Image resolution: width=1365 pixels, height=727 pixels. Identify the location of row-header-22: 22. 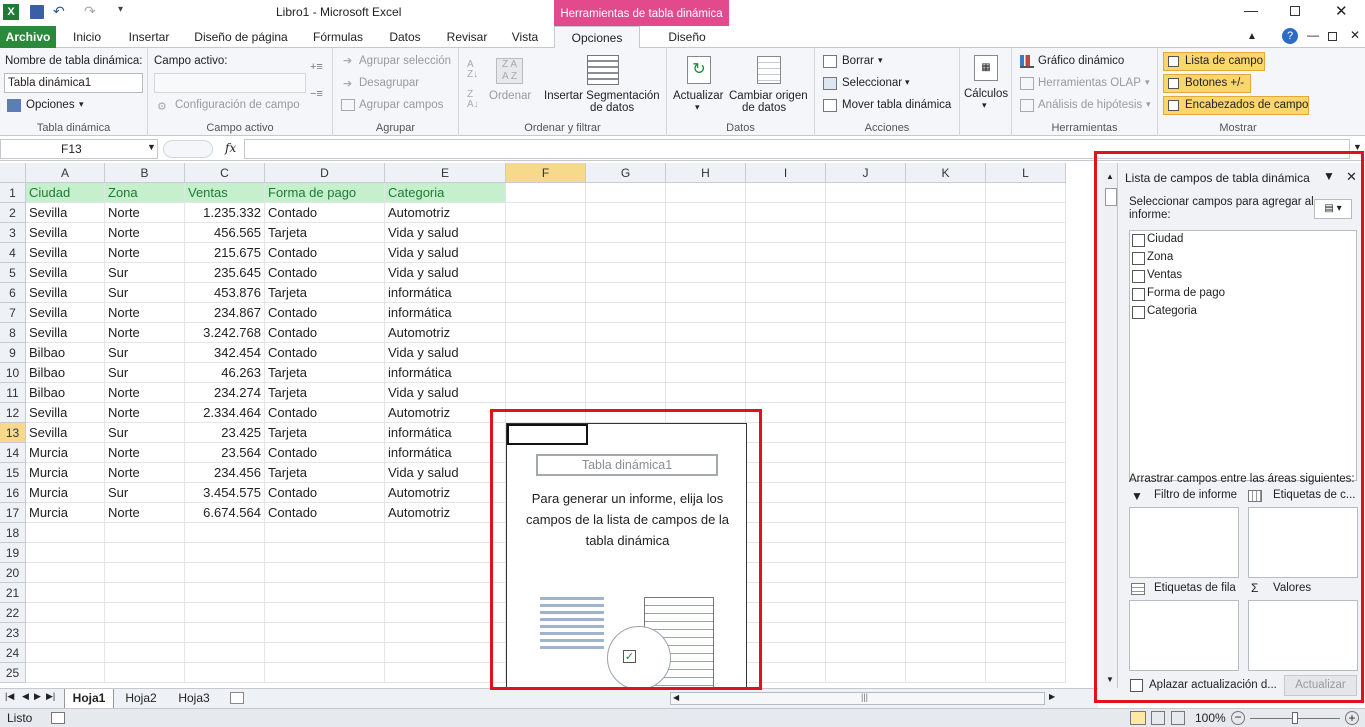
(13, 613).